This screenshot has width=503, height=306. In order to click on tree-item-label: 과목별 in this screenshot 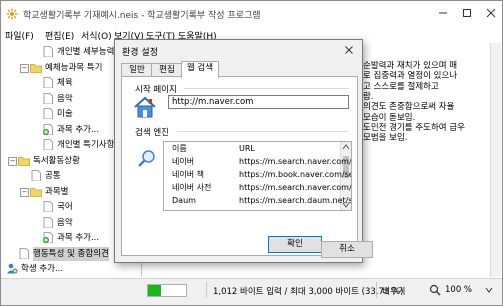, I will do `click(57, 191)`.